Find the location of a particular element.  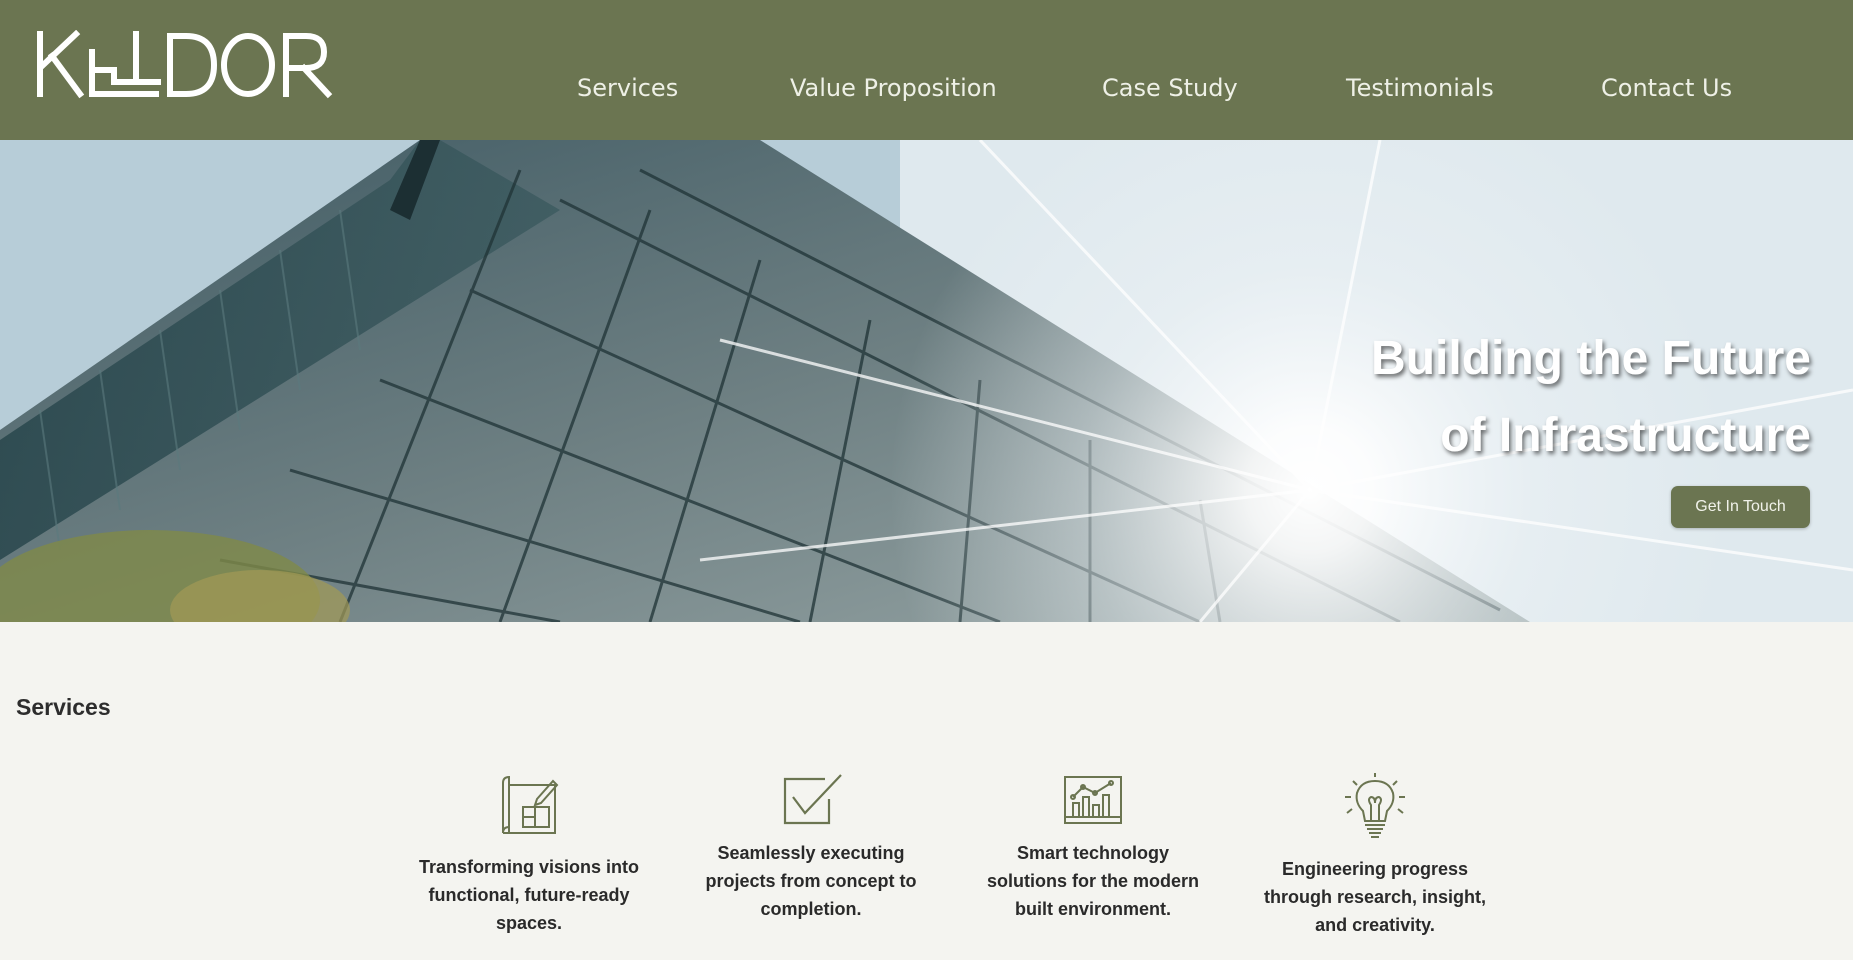

analytics-chart-icon is located at coordinates (1093, 800).